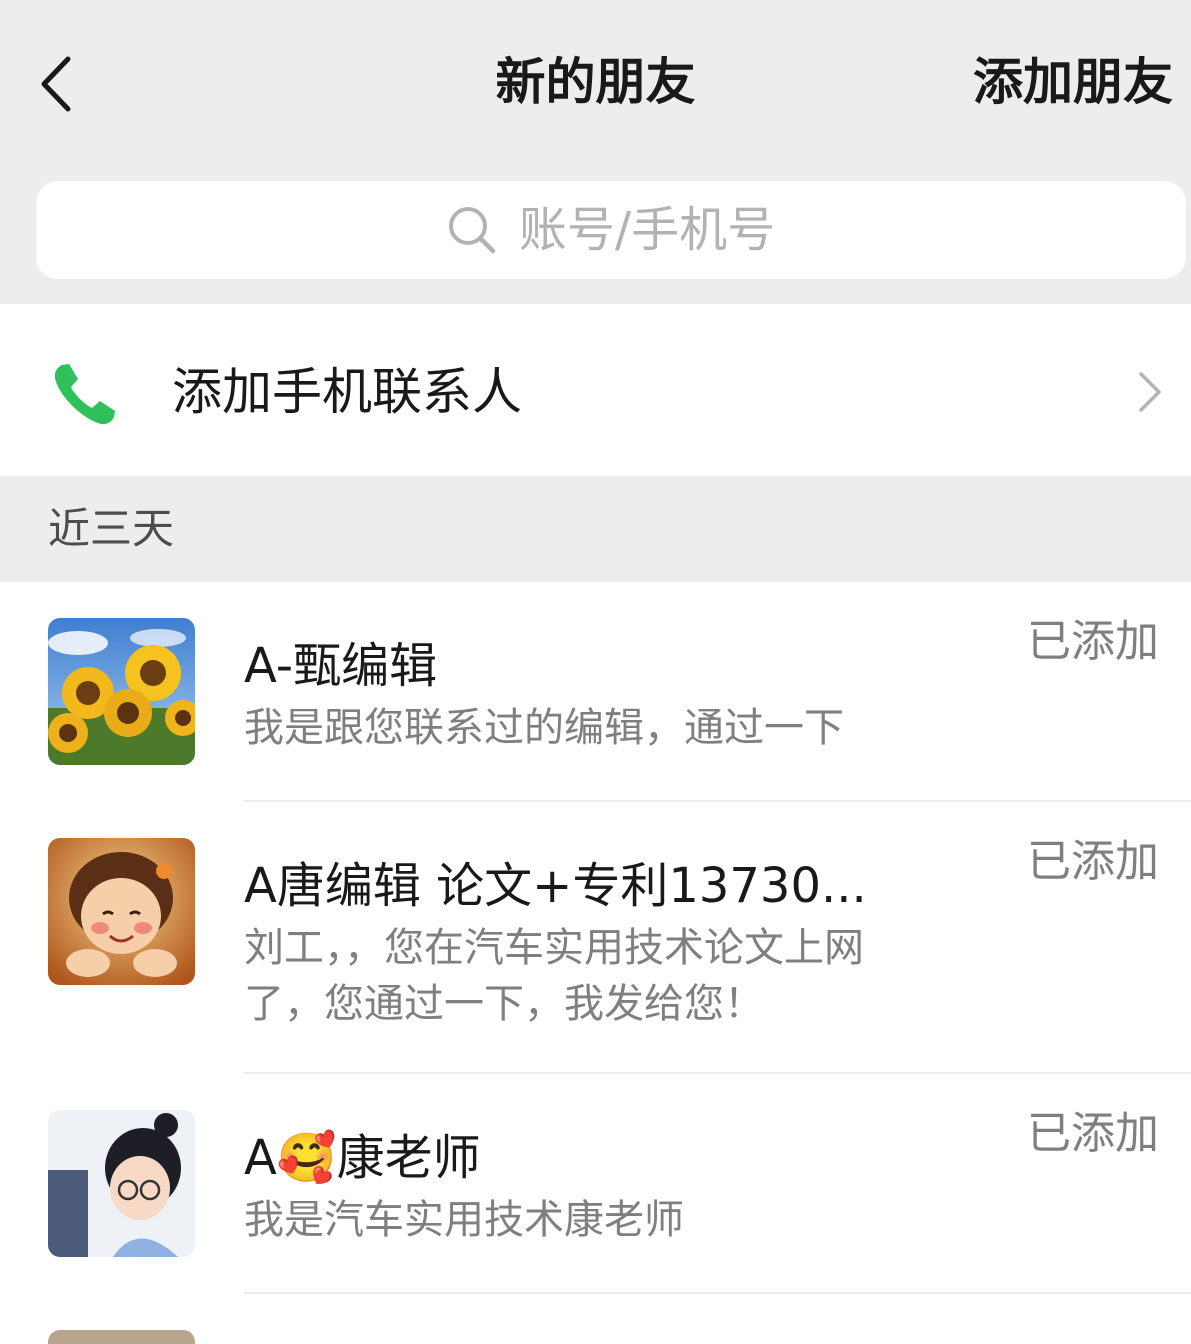  Describe the element at coordinates (472, 230) in the screenshot. I see `search-icon` at that location.